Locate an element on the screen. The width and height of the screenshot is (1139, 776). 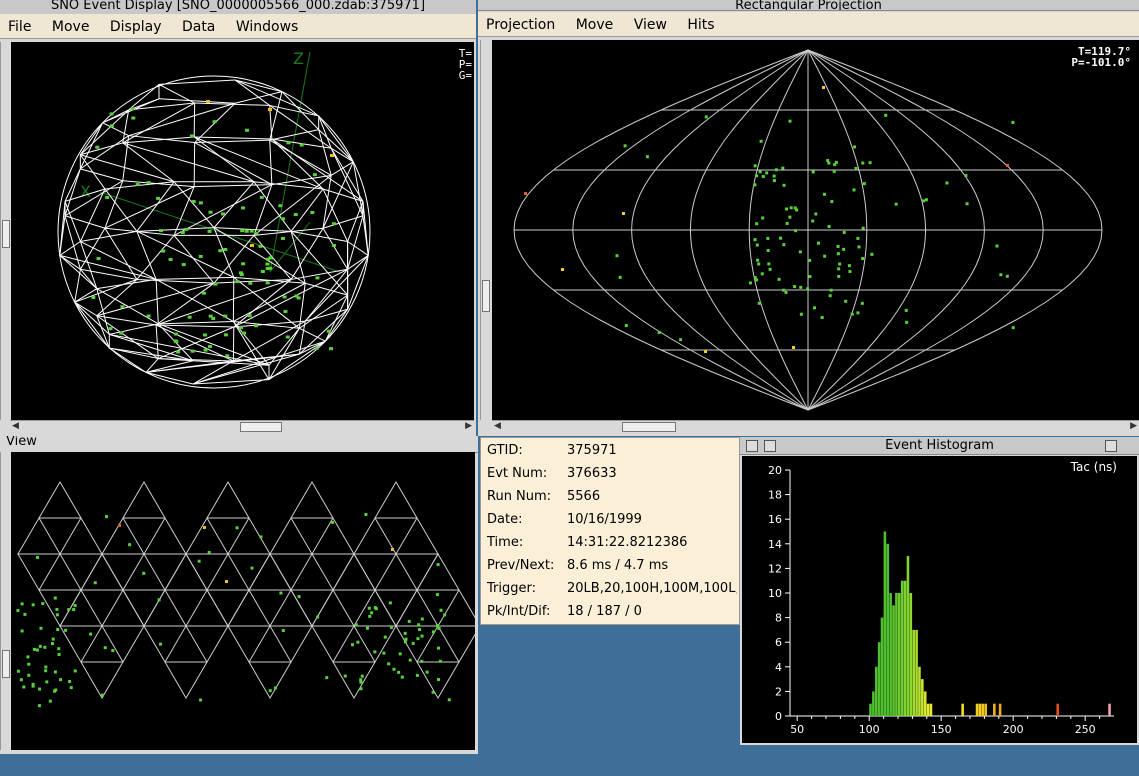
histogram-titlebar: Event Histogram is located at coordinates (939, 446).